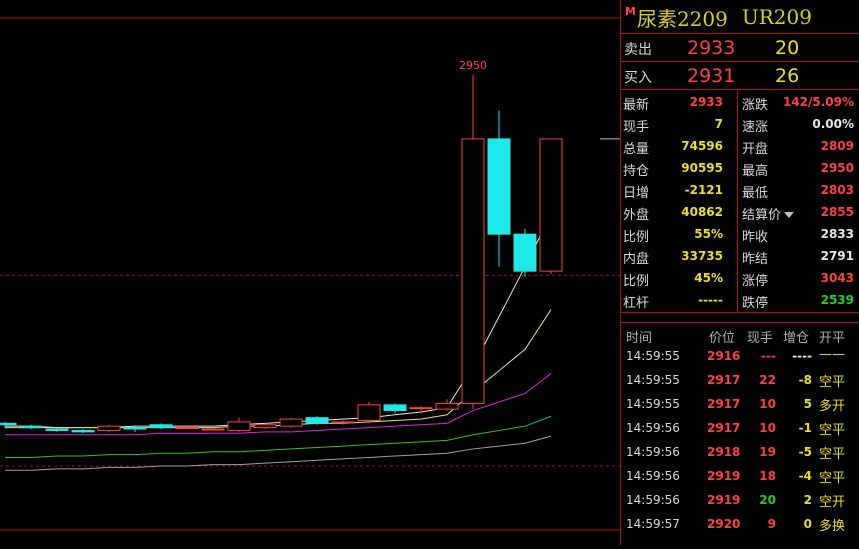 The width and height of the screenshot is (859, 549). Describe the element at coordinates (805, 476) in the screenshot. I see `tick-oi-change: -4` at that location.